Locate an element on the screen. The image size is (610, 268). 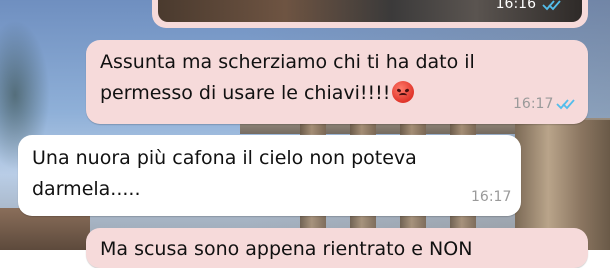
outgoing-message-bubble: Ma scusa sono appena rientrato e NON is located at coordinates (337, 248).